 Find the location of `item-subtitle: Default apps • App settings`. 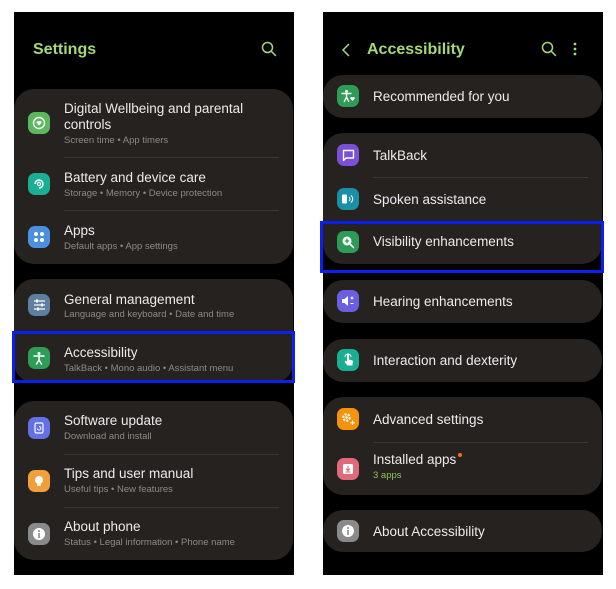

item-subtitle: Default apps • App settings is located at coordinates (121, 246).